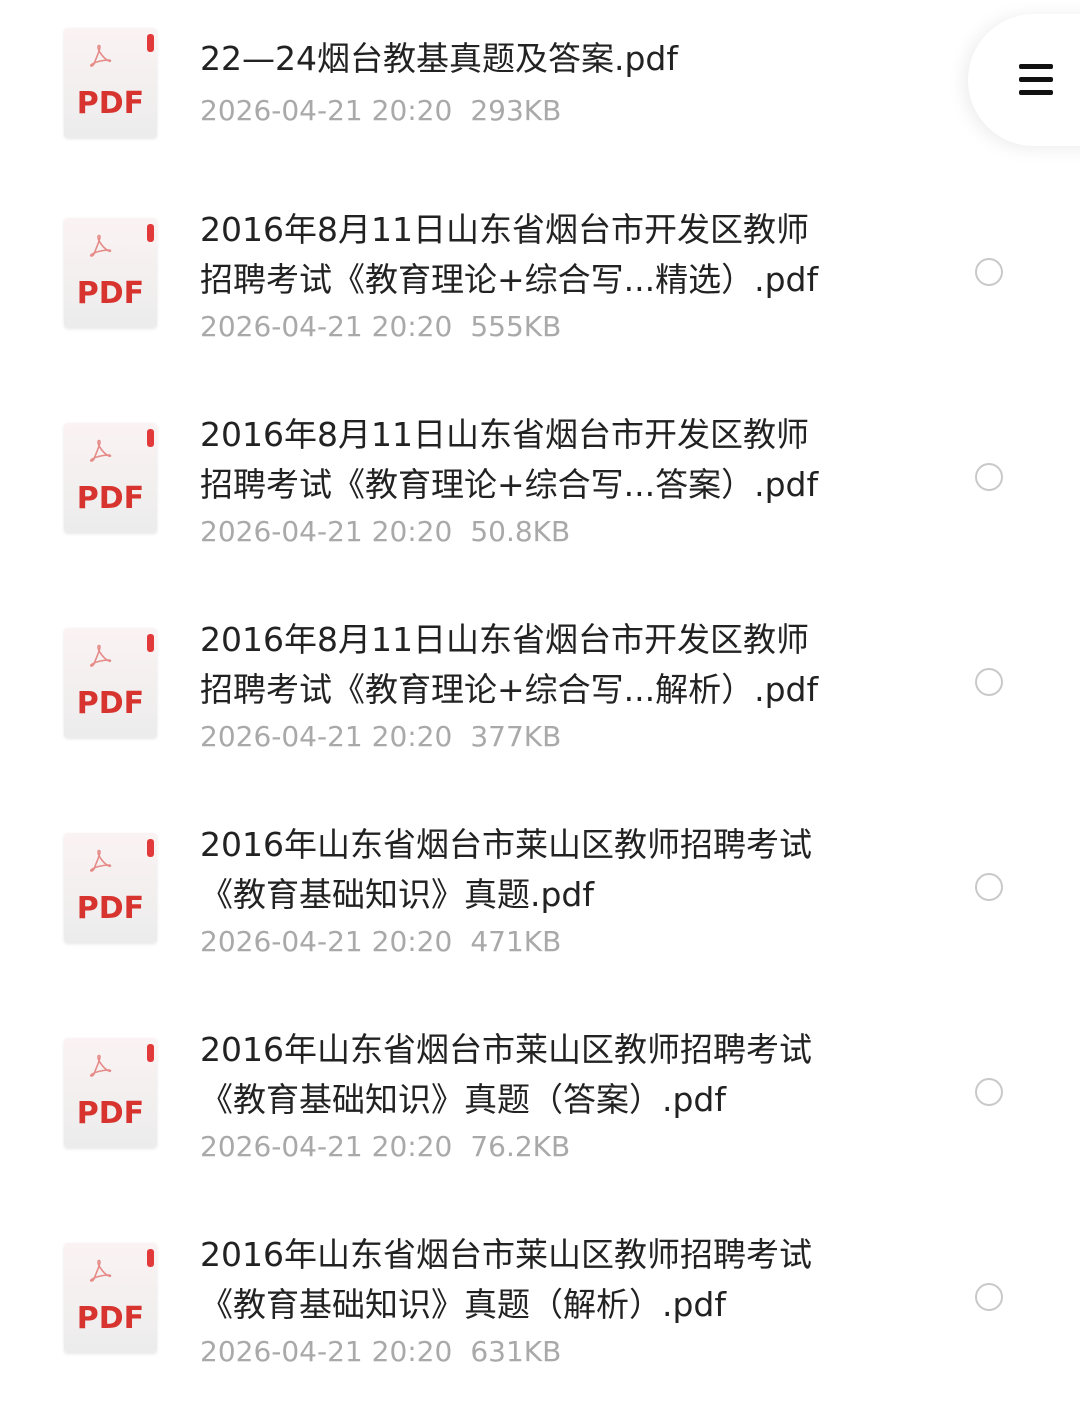 This screenshot has width=1080, height=1425. What do you see at coordinates (439, 58) in the screenshot?
I see `file-name: 22—24烟台教基真题及答案.pdf` at bounding box center [439, 58].